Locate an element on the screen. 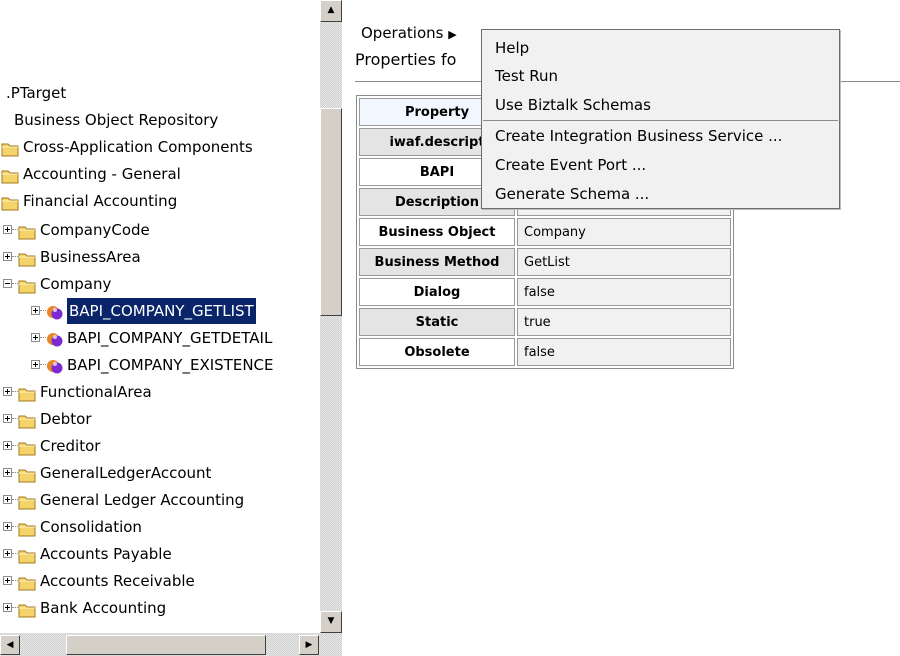 Image resolution: width=900 pixels, height=656 pixels. tree-bapi-label: BAPI_COMPANY_GETDETAIL is located at coordinates (170, 338).